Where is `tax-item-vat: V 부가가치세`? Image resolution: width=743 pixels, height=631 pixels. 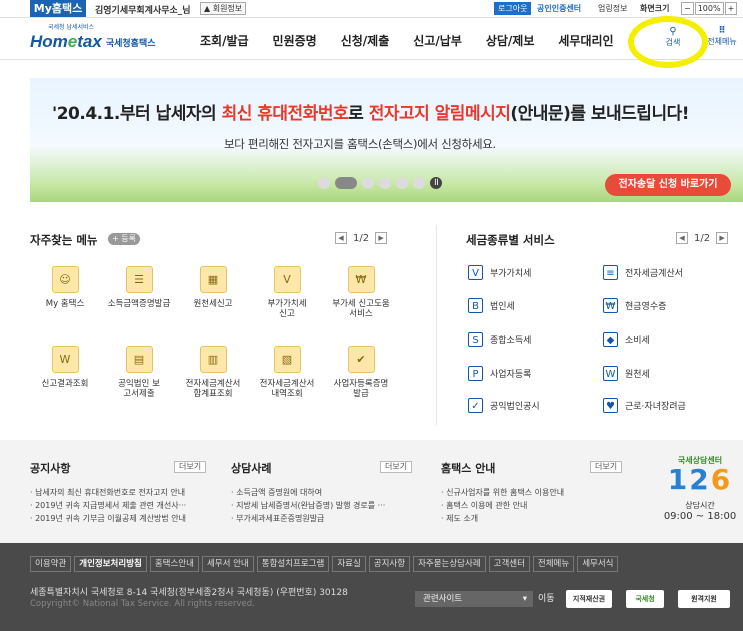
tax-item-vat: V 부가가치세 is located at coordinates (499, 272).